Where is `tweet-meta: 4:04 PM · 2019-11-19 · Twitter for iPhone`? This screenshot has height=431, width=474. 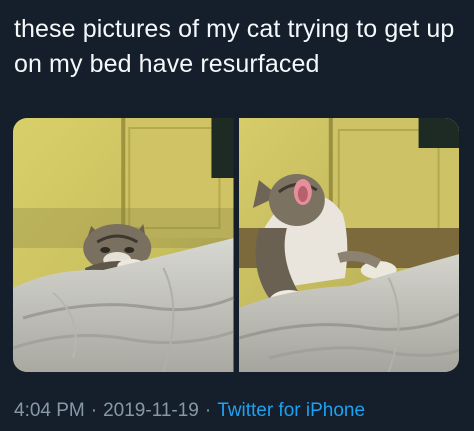 tweet-meta: 4:04 PM · 2019-11-19 · Twitter for iPhone is located at coordinates (189, 411).